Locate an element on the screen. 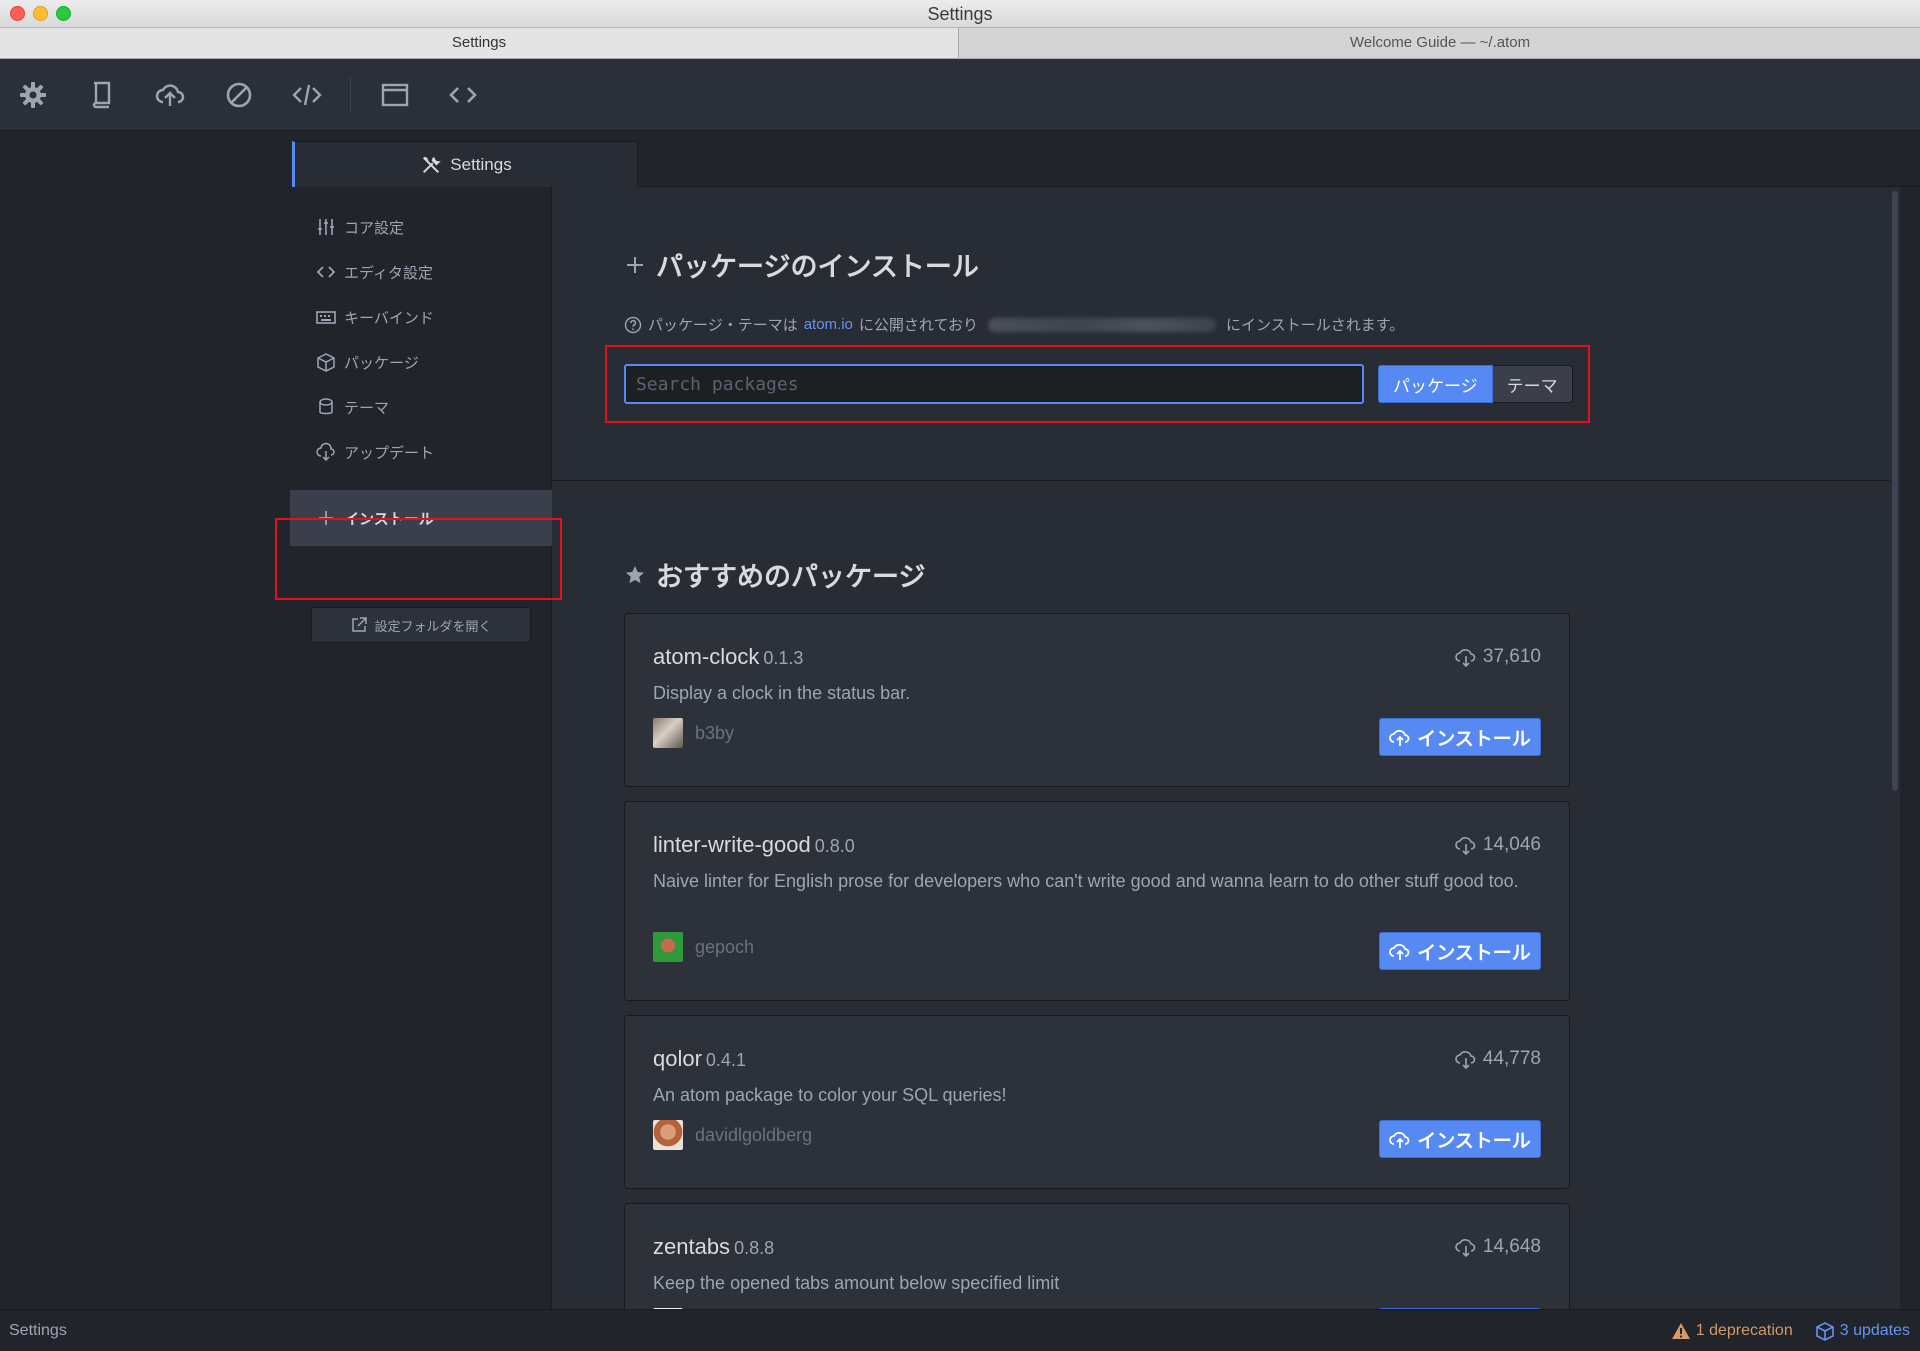 This screenshot has width=1920, height=1351. owner-name: b3by is located at coordinates (715, 732).